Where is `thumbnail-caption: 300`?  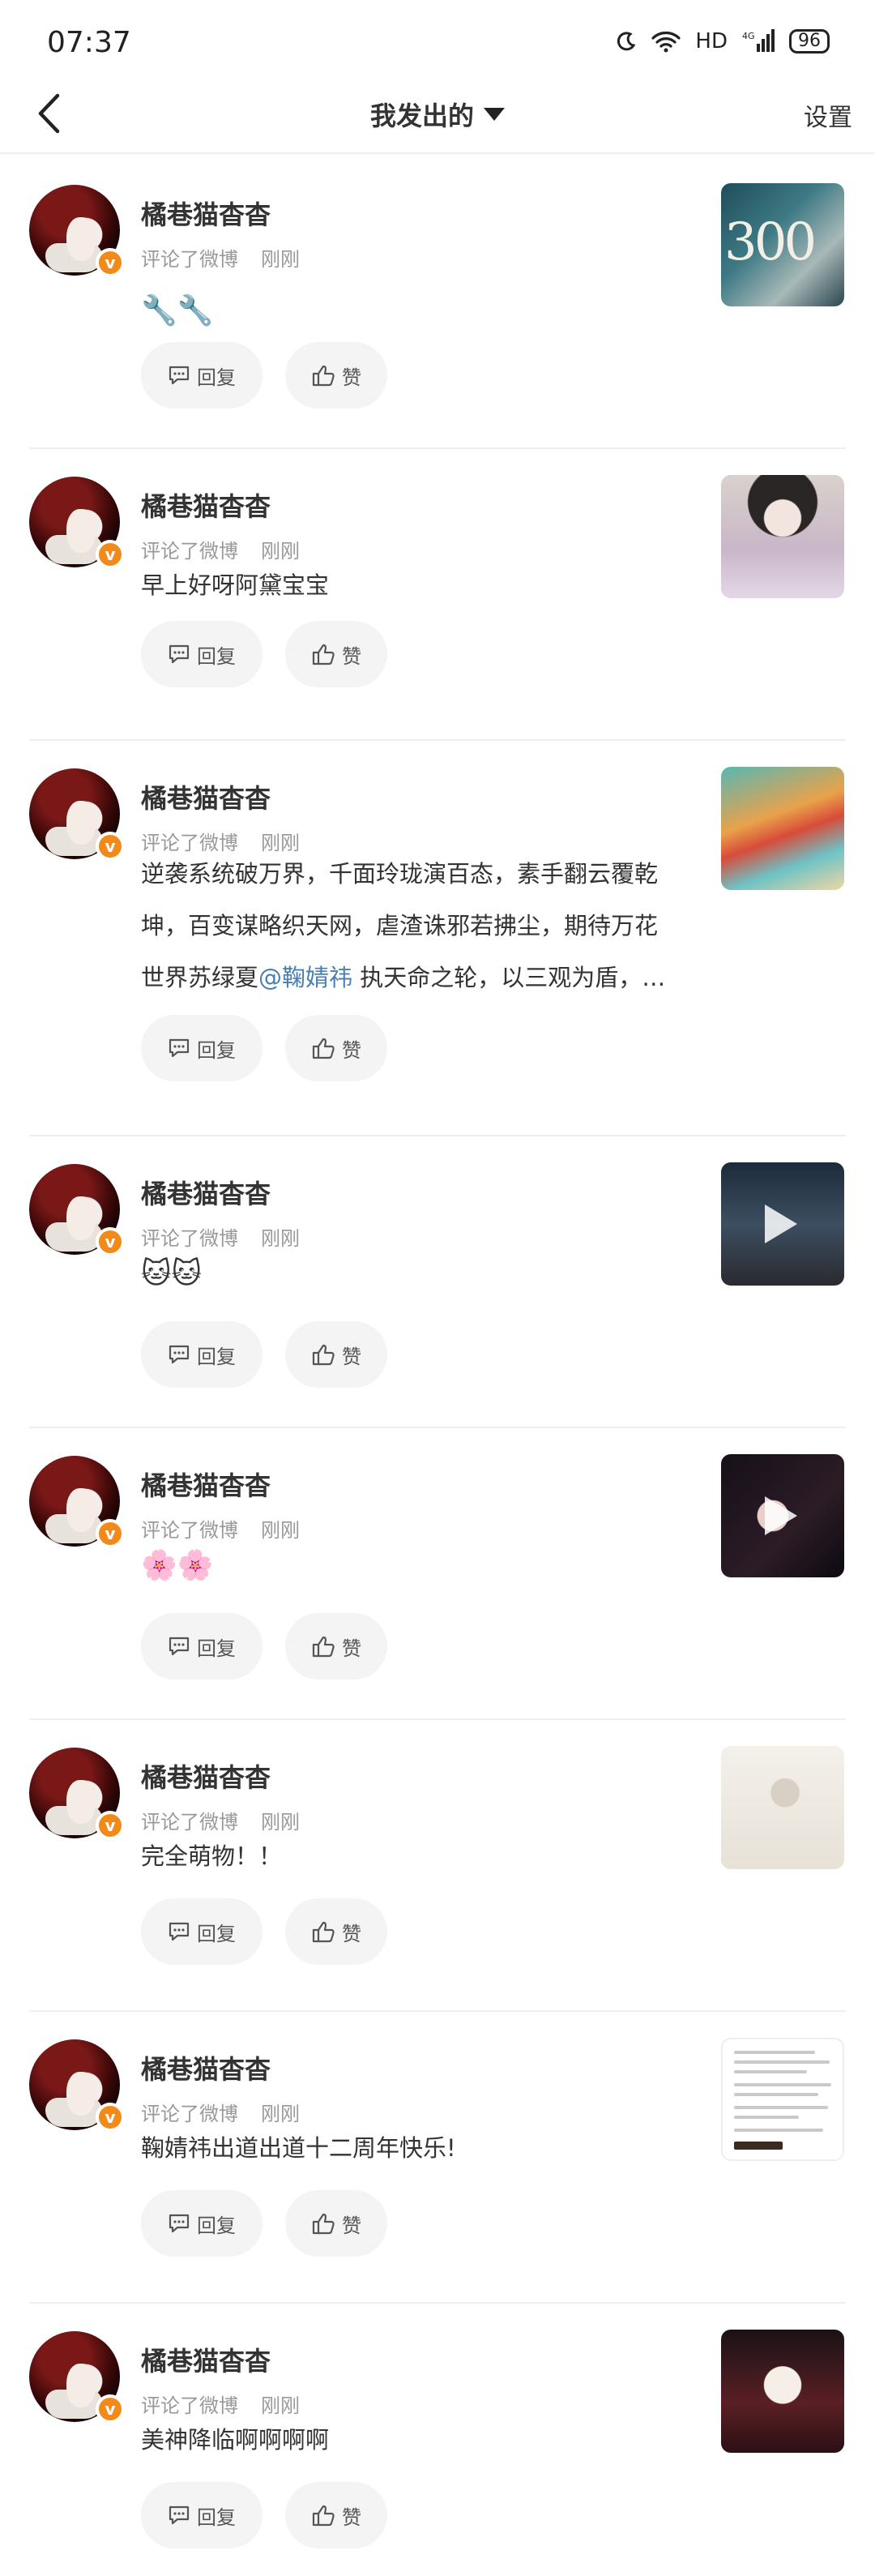
thumbnail-caption: 300 is located at coordinates (770, 242).